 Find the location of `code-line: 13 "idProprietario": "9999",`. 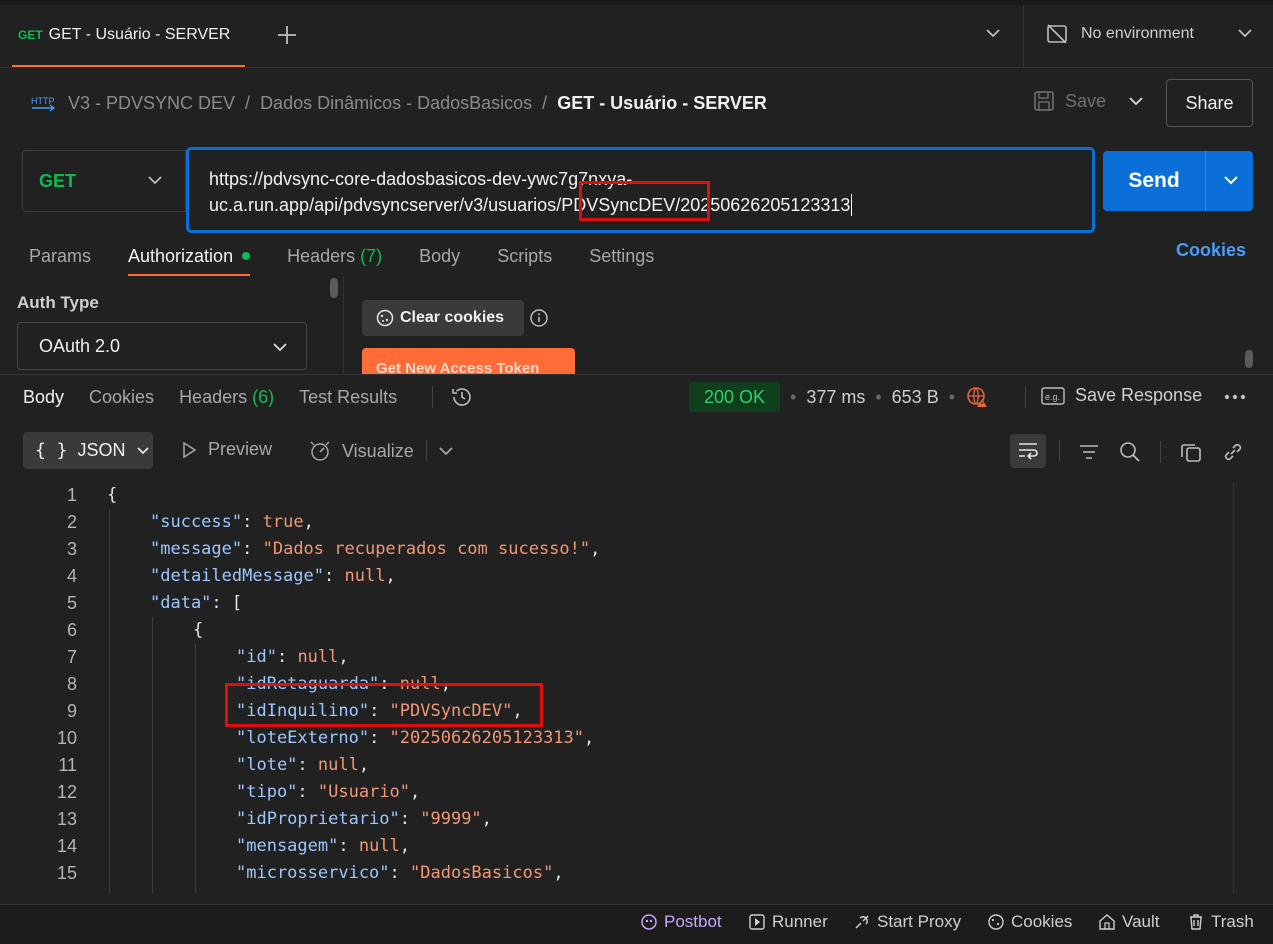

code-line: 13 "idProprietario": "9999", is located at coordinates (274, 819).